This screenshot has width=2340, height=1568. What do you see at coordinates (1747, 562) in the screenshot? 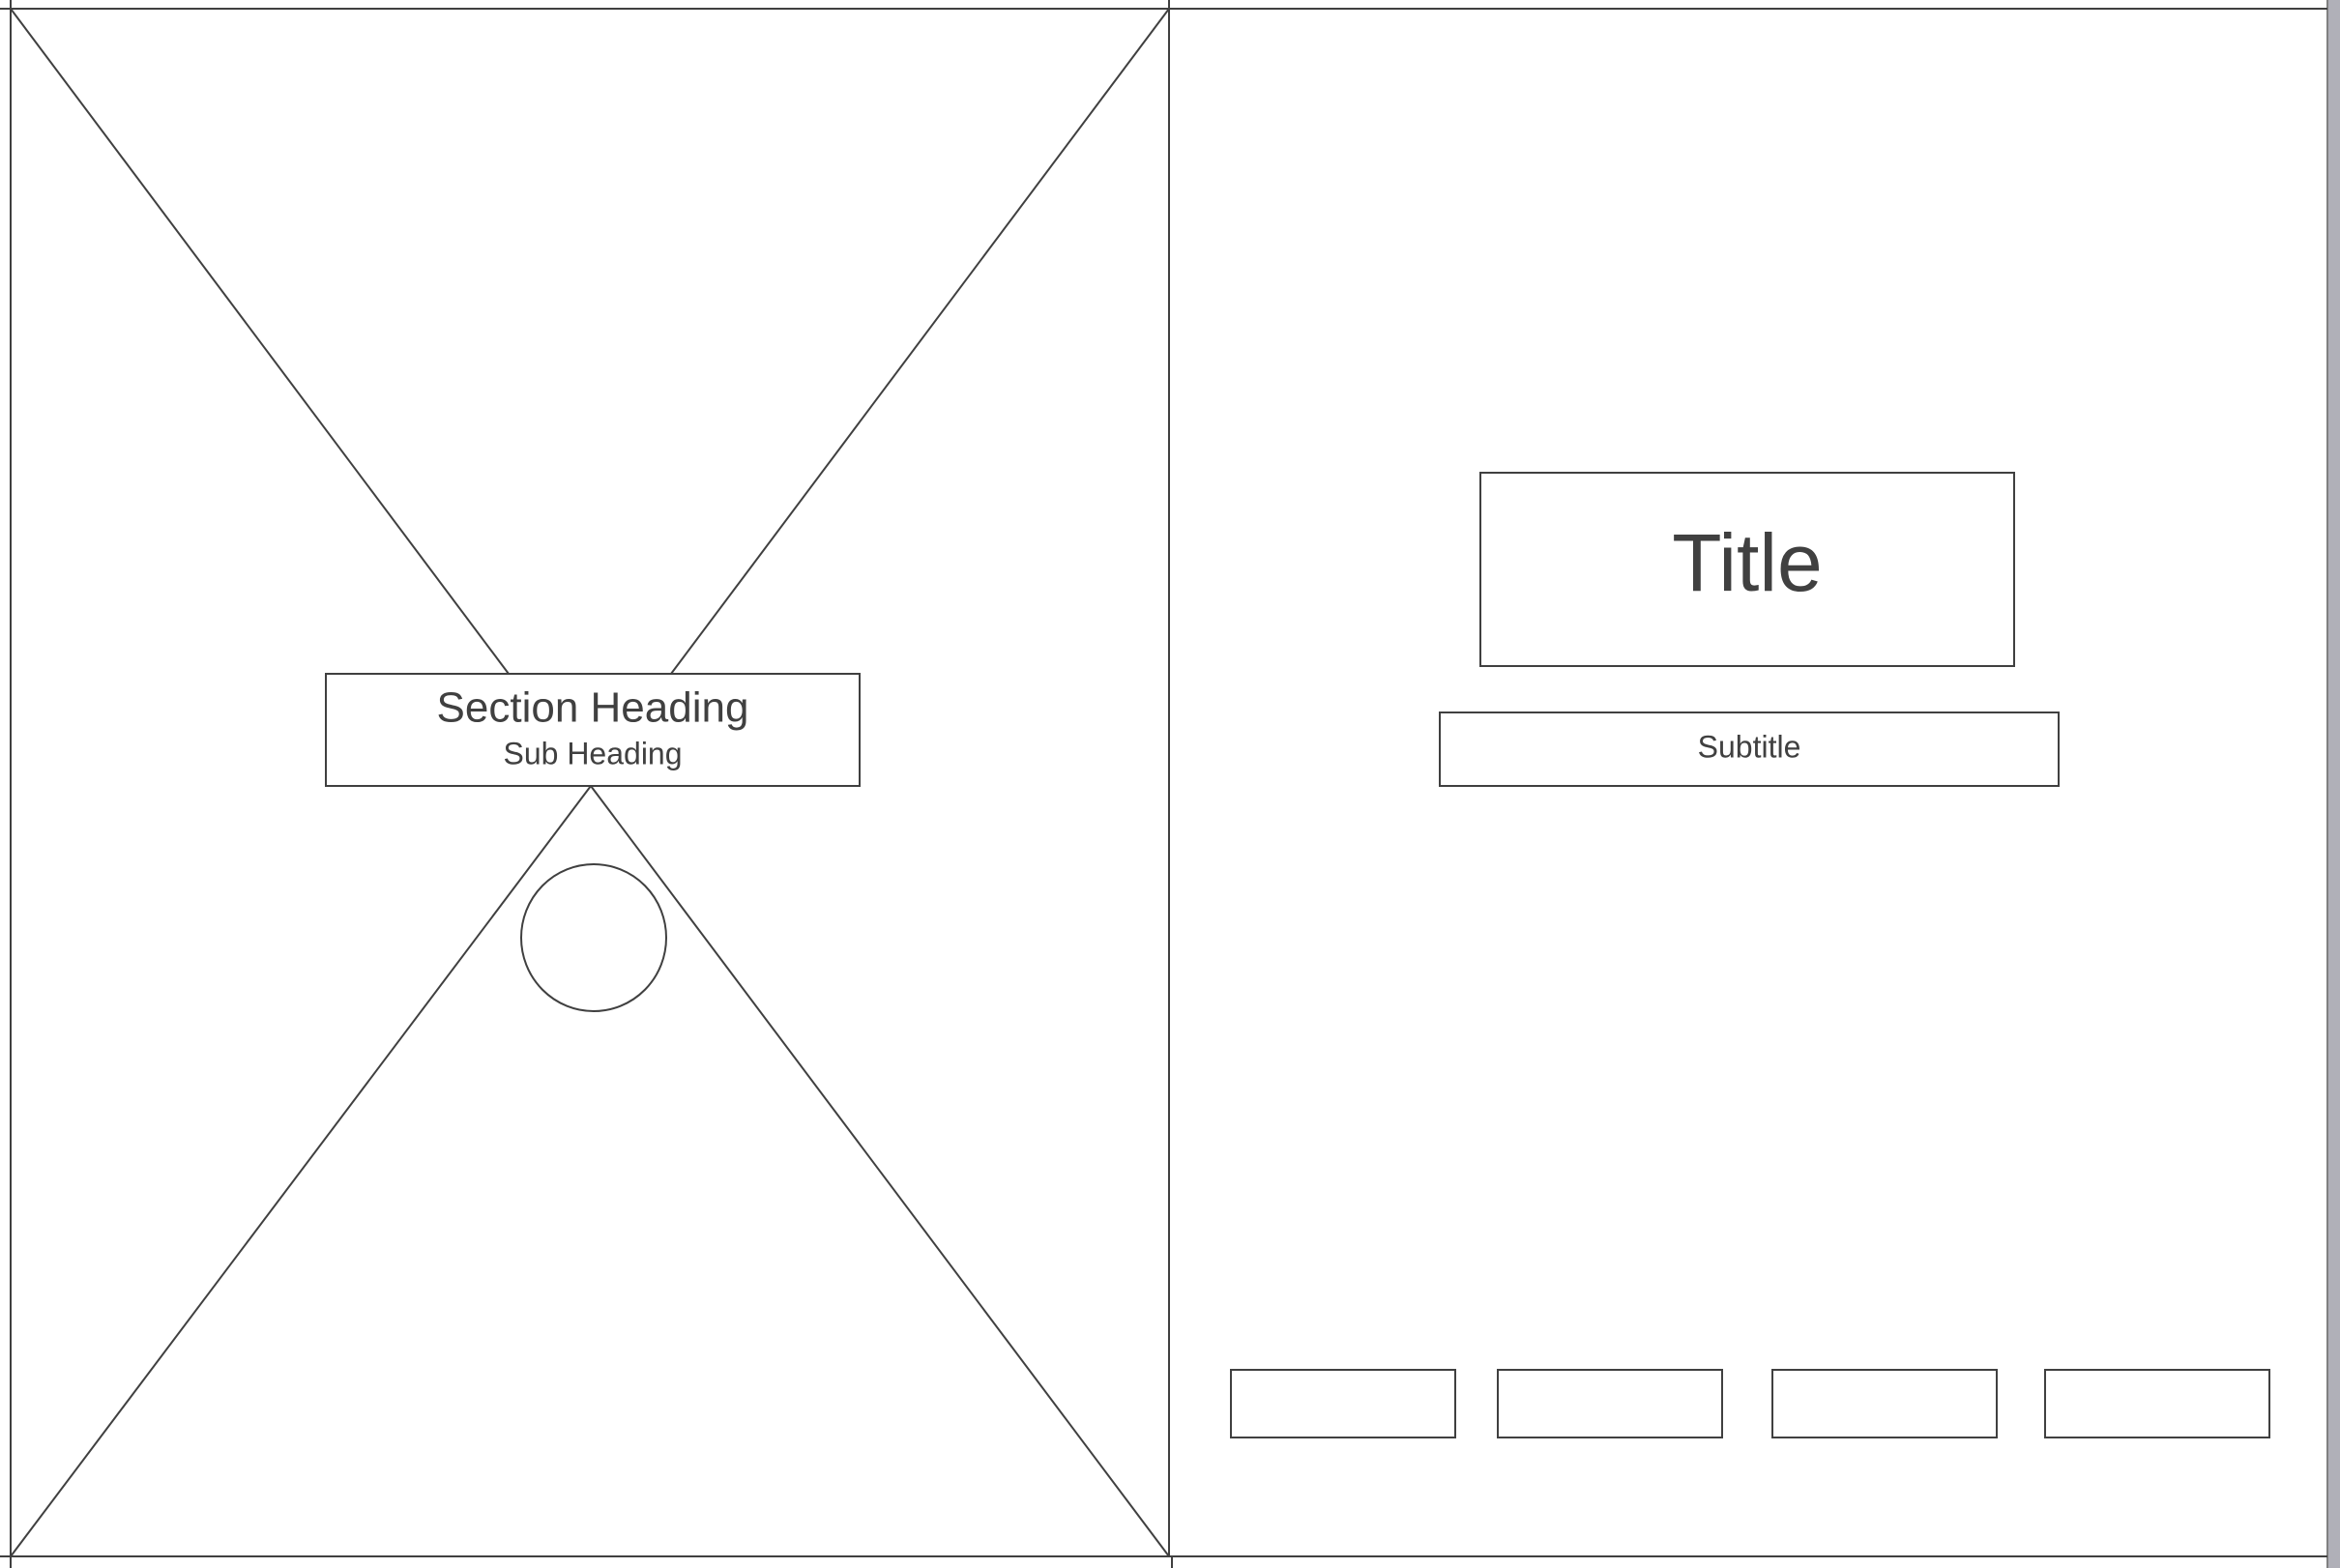
I see `title-text: Title` at bounding box center [1747, 562].